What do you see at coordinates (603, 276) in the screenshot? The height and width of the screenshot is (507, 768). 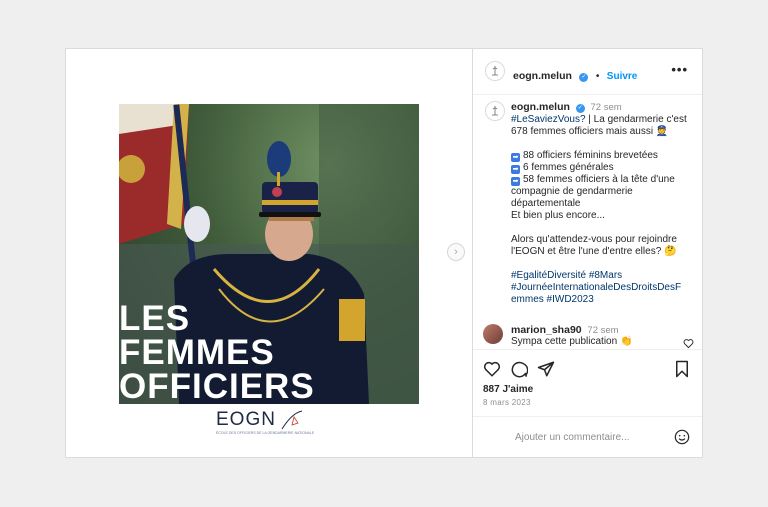 I see `hashtag-link: #EgalitéDiversité #8Mars` at bounding box center [603, 276].